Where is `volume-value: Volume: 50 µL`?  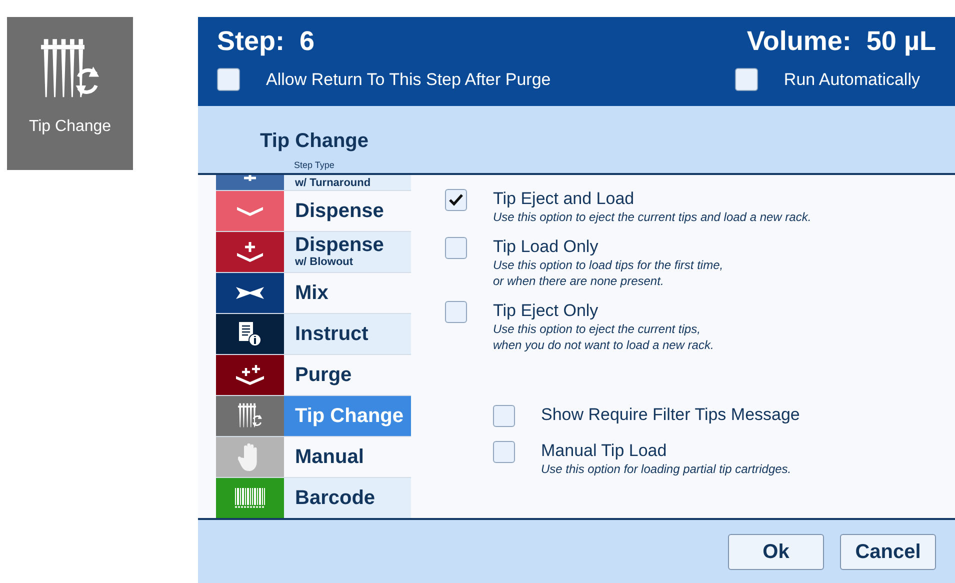
volume-value: Volume: 50 µL is located at coordinates (841, 41).